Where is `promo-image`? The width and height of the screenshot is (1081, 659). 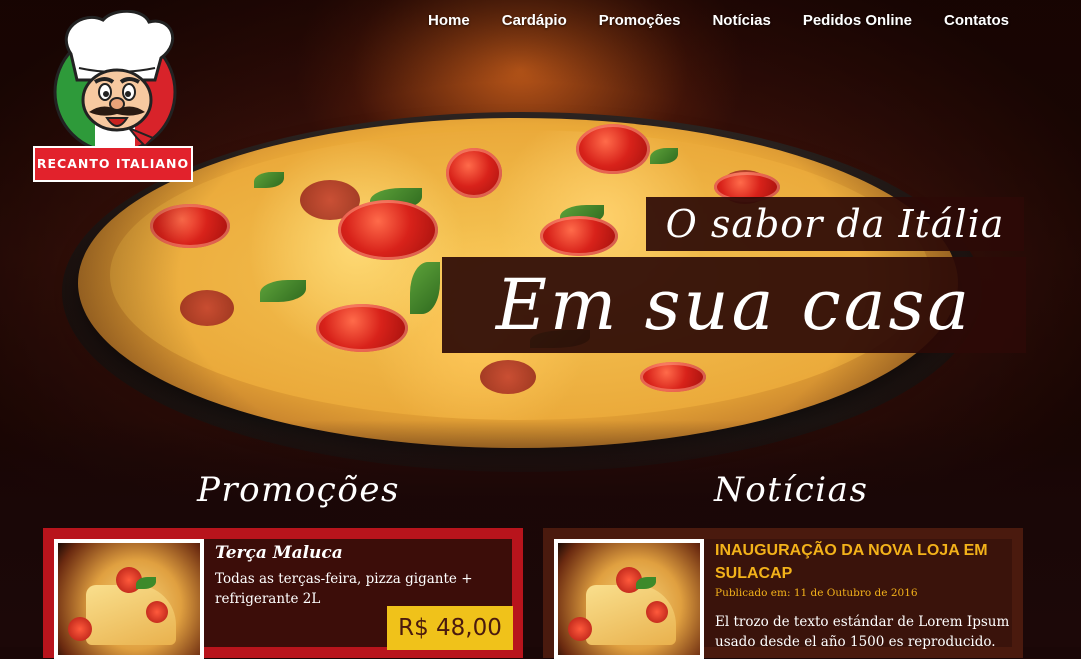
promo-image is located at coordinates (129, 599).